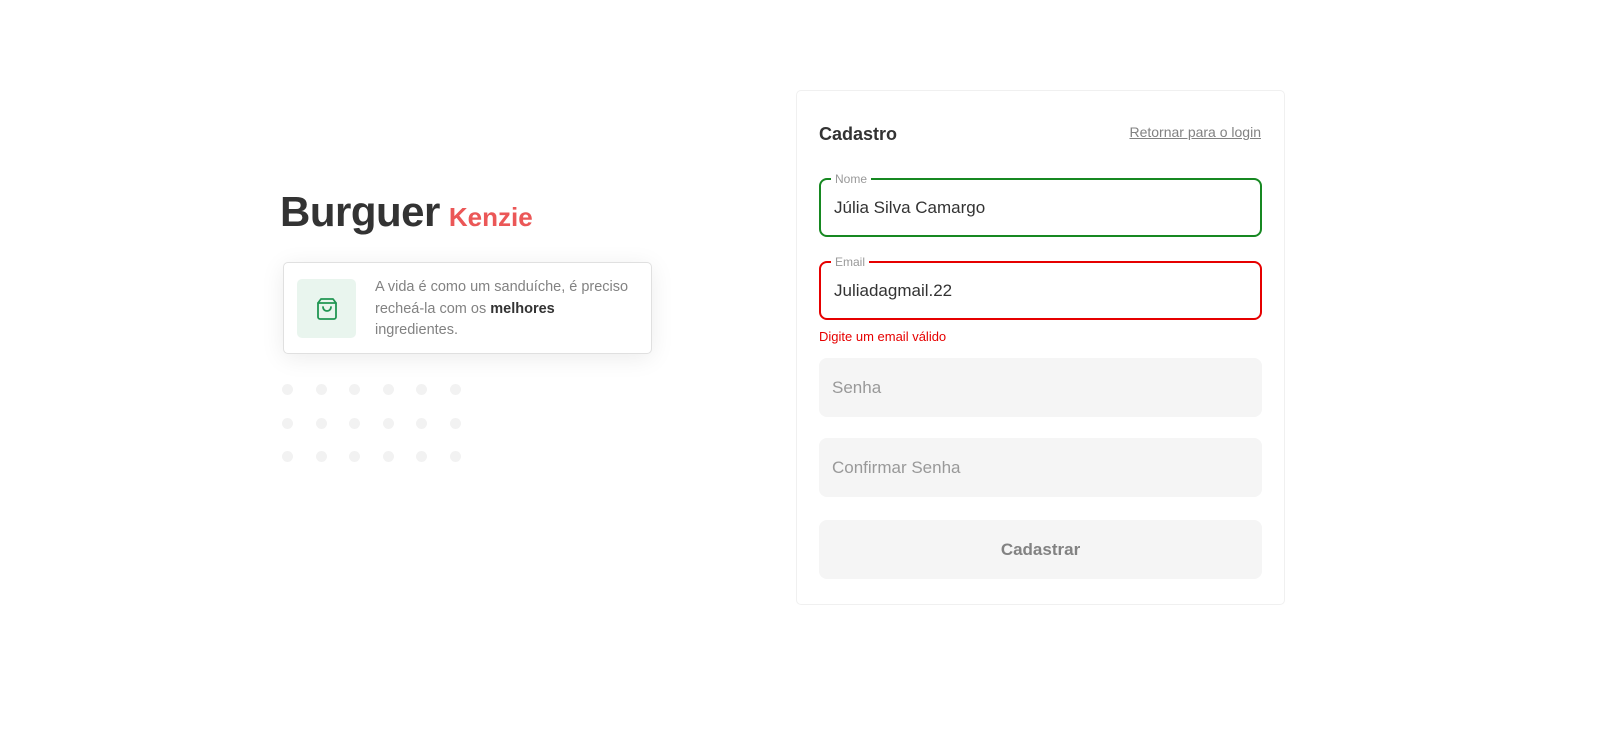  What do you see at coordinates (1040, 549) in the screenshot?
I see `register-button: Cadastrar` at bounding box center [1040, 549].